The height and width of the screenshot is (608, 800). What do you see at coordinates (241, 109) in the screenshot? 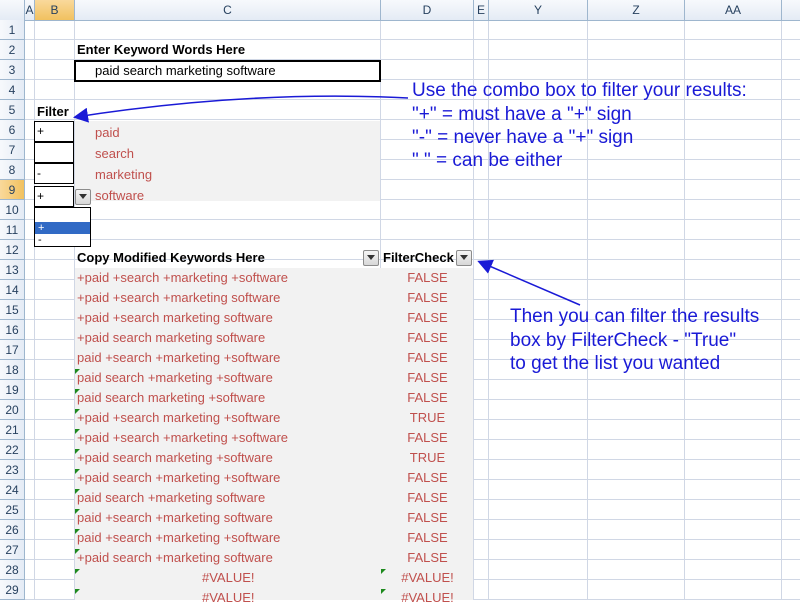
I see `arrow-to-filter` at bounding box center [241, 109].